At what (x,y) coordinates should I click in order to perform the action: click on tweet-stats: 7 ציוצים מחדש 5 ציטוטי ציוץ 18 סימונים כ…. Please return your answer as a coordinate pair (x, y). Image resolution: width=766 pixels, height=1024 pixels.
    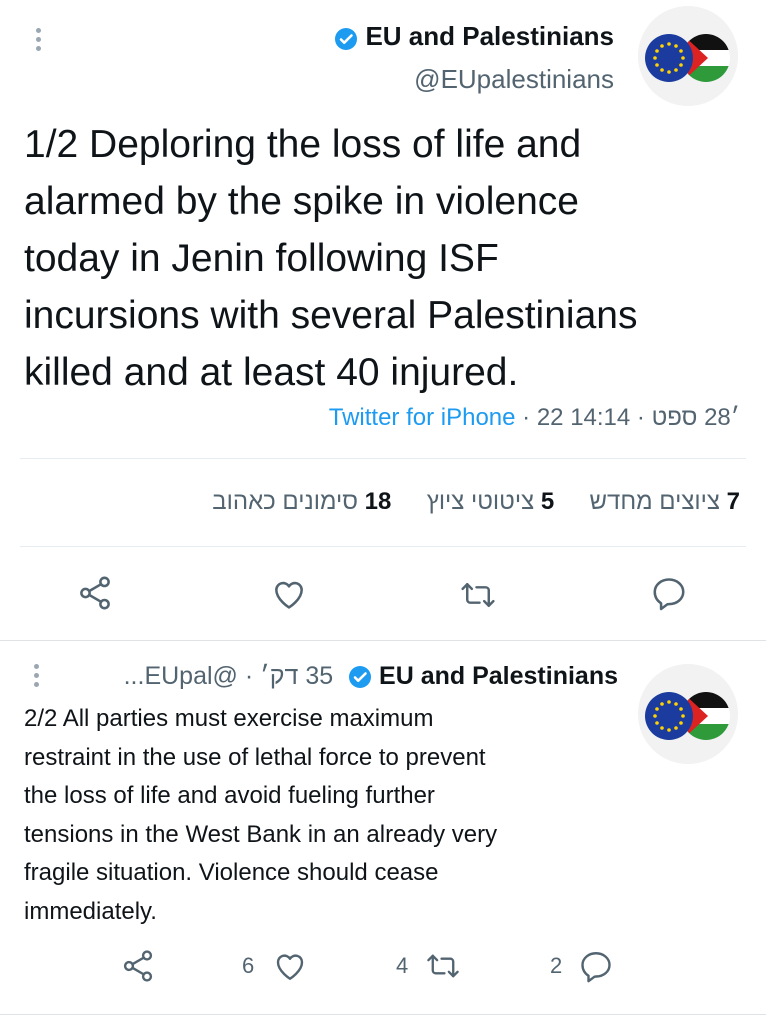
    Looking at the image, I should click on (476, 502).